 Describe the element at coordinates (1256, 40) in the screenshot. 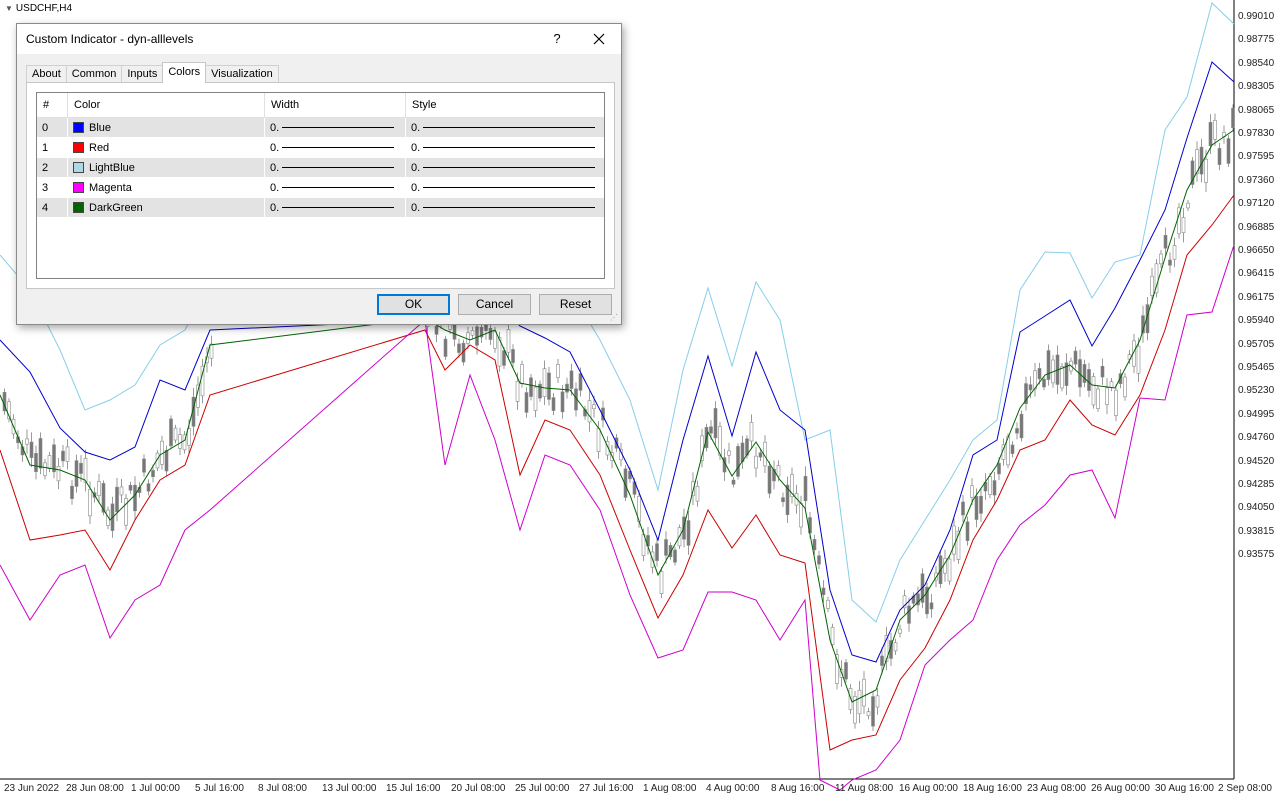

I see `price-tick-label: 0.98775` at that location.